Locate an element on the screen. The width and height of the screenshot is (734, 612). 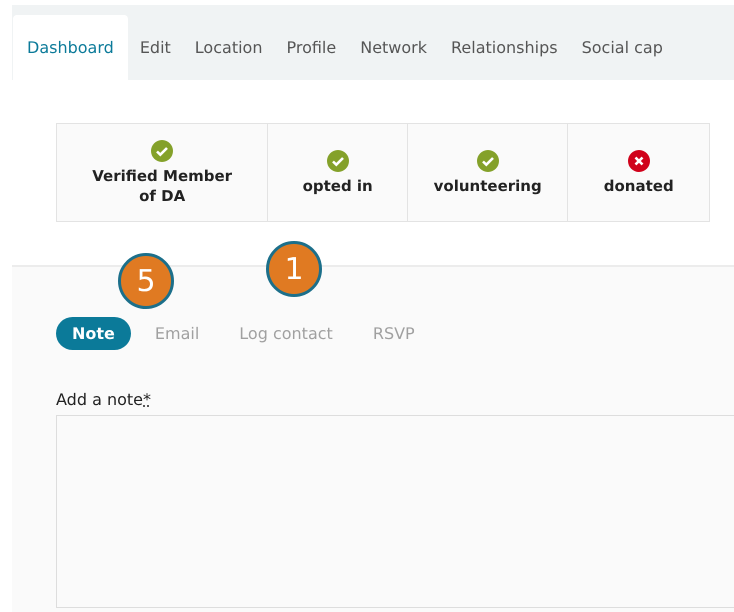
tab: Network is located at coordinates (394, 47).